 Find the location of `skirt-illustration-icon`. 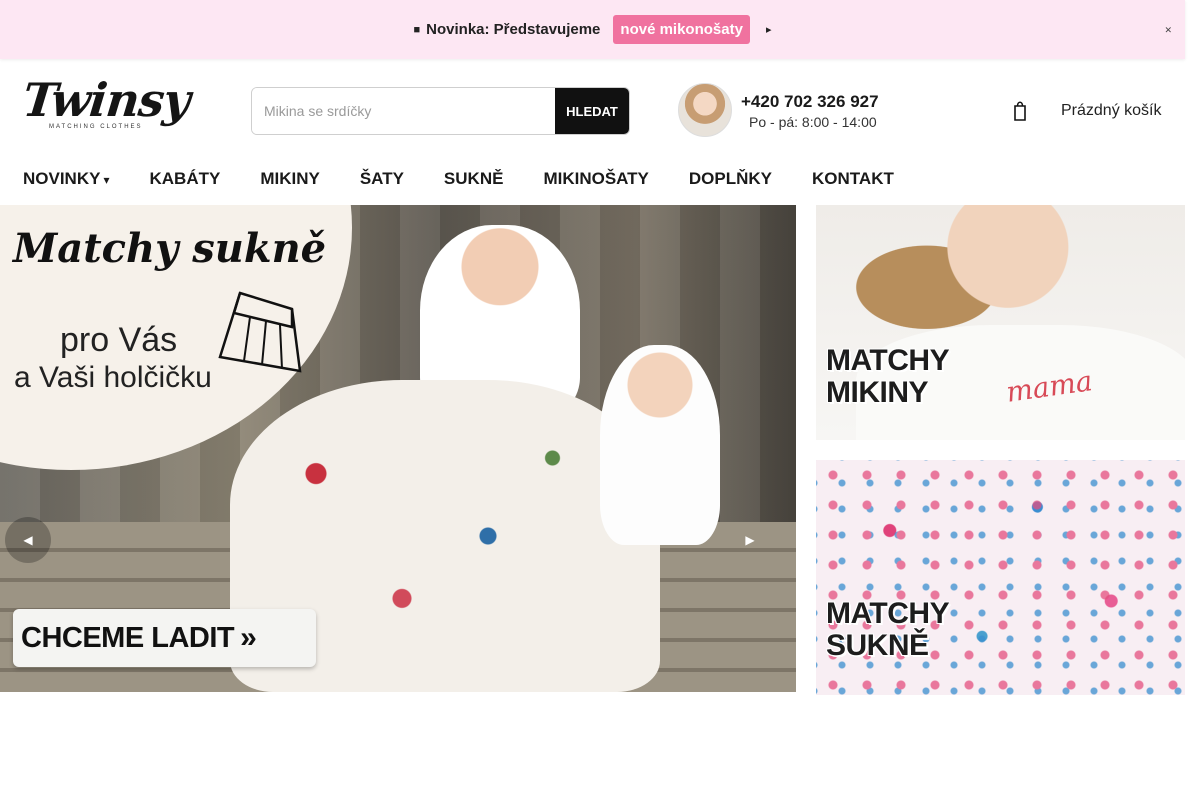

skirt-illustration-icon is located at coordinates (260, 332).